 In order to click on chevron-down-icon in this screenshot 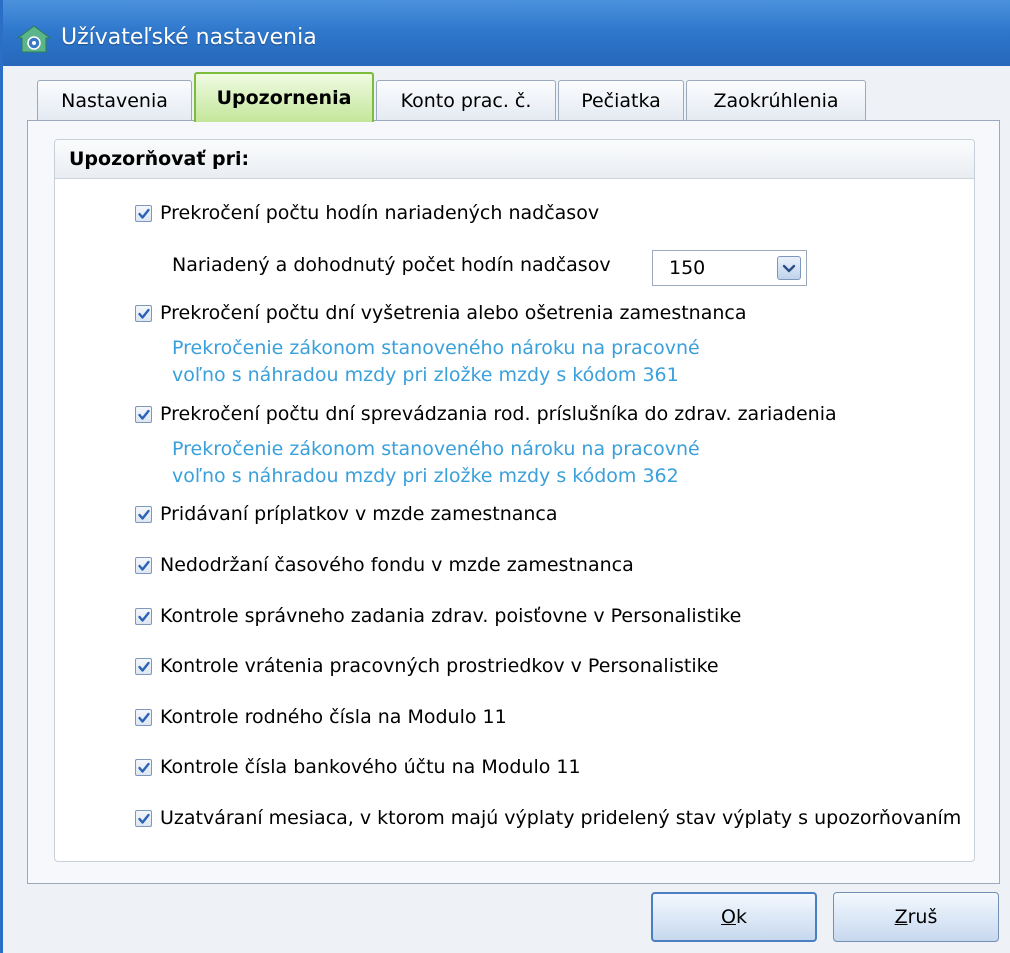, I will do `click(789, 268)`.